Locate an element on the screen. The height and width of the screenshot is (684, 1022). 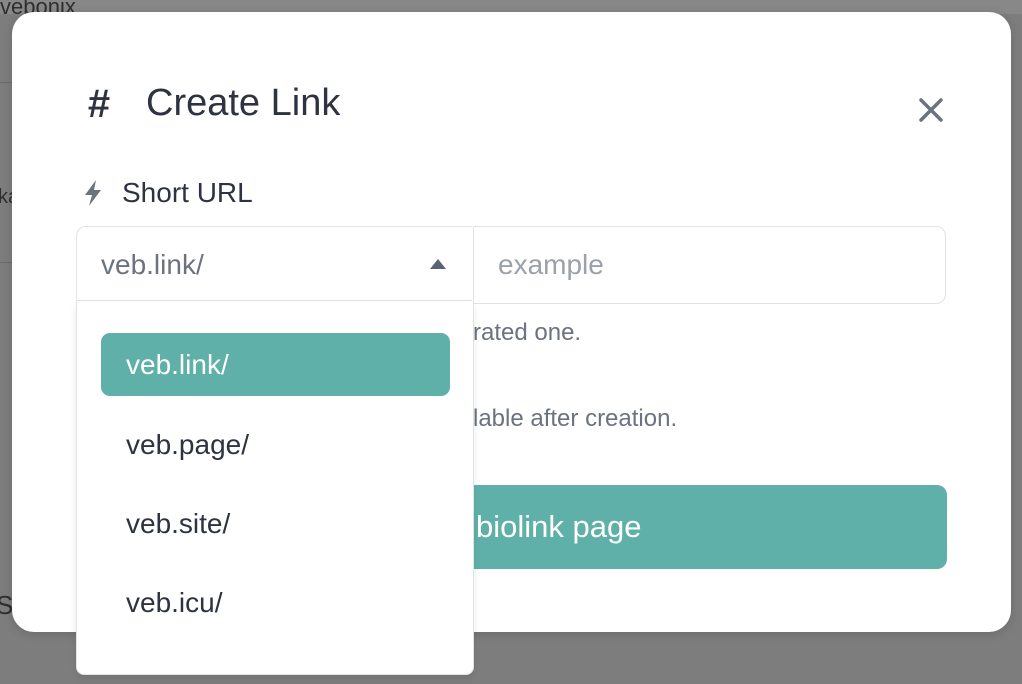
domain-select-value: veb.link/ is located at coordinates (152, 264).